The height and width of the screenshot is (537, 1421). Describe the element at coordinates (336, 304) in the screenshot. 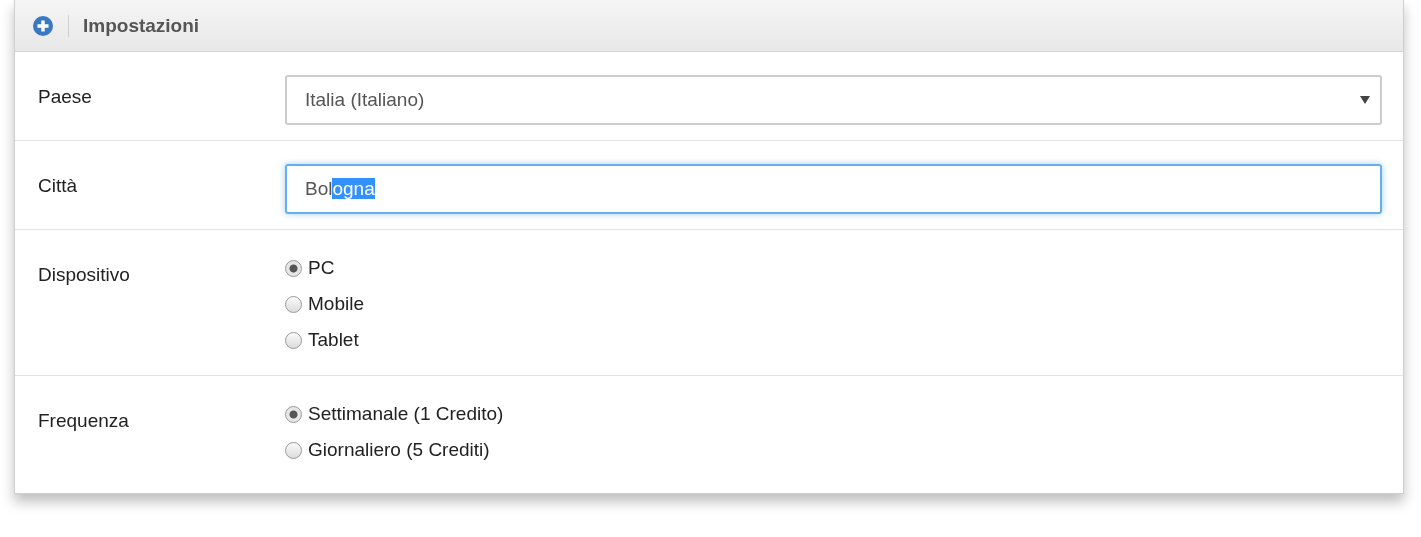

I see `radio-label: Mobile` at that location.